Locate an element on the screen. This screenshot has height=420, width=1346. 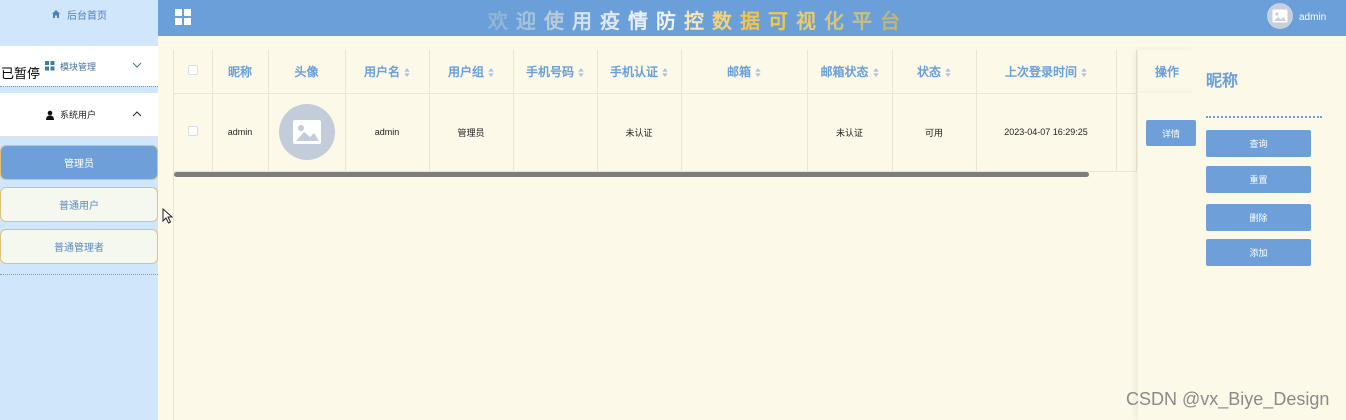
home-icon is located at coordinates (56, 14).